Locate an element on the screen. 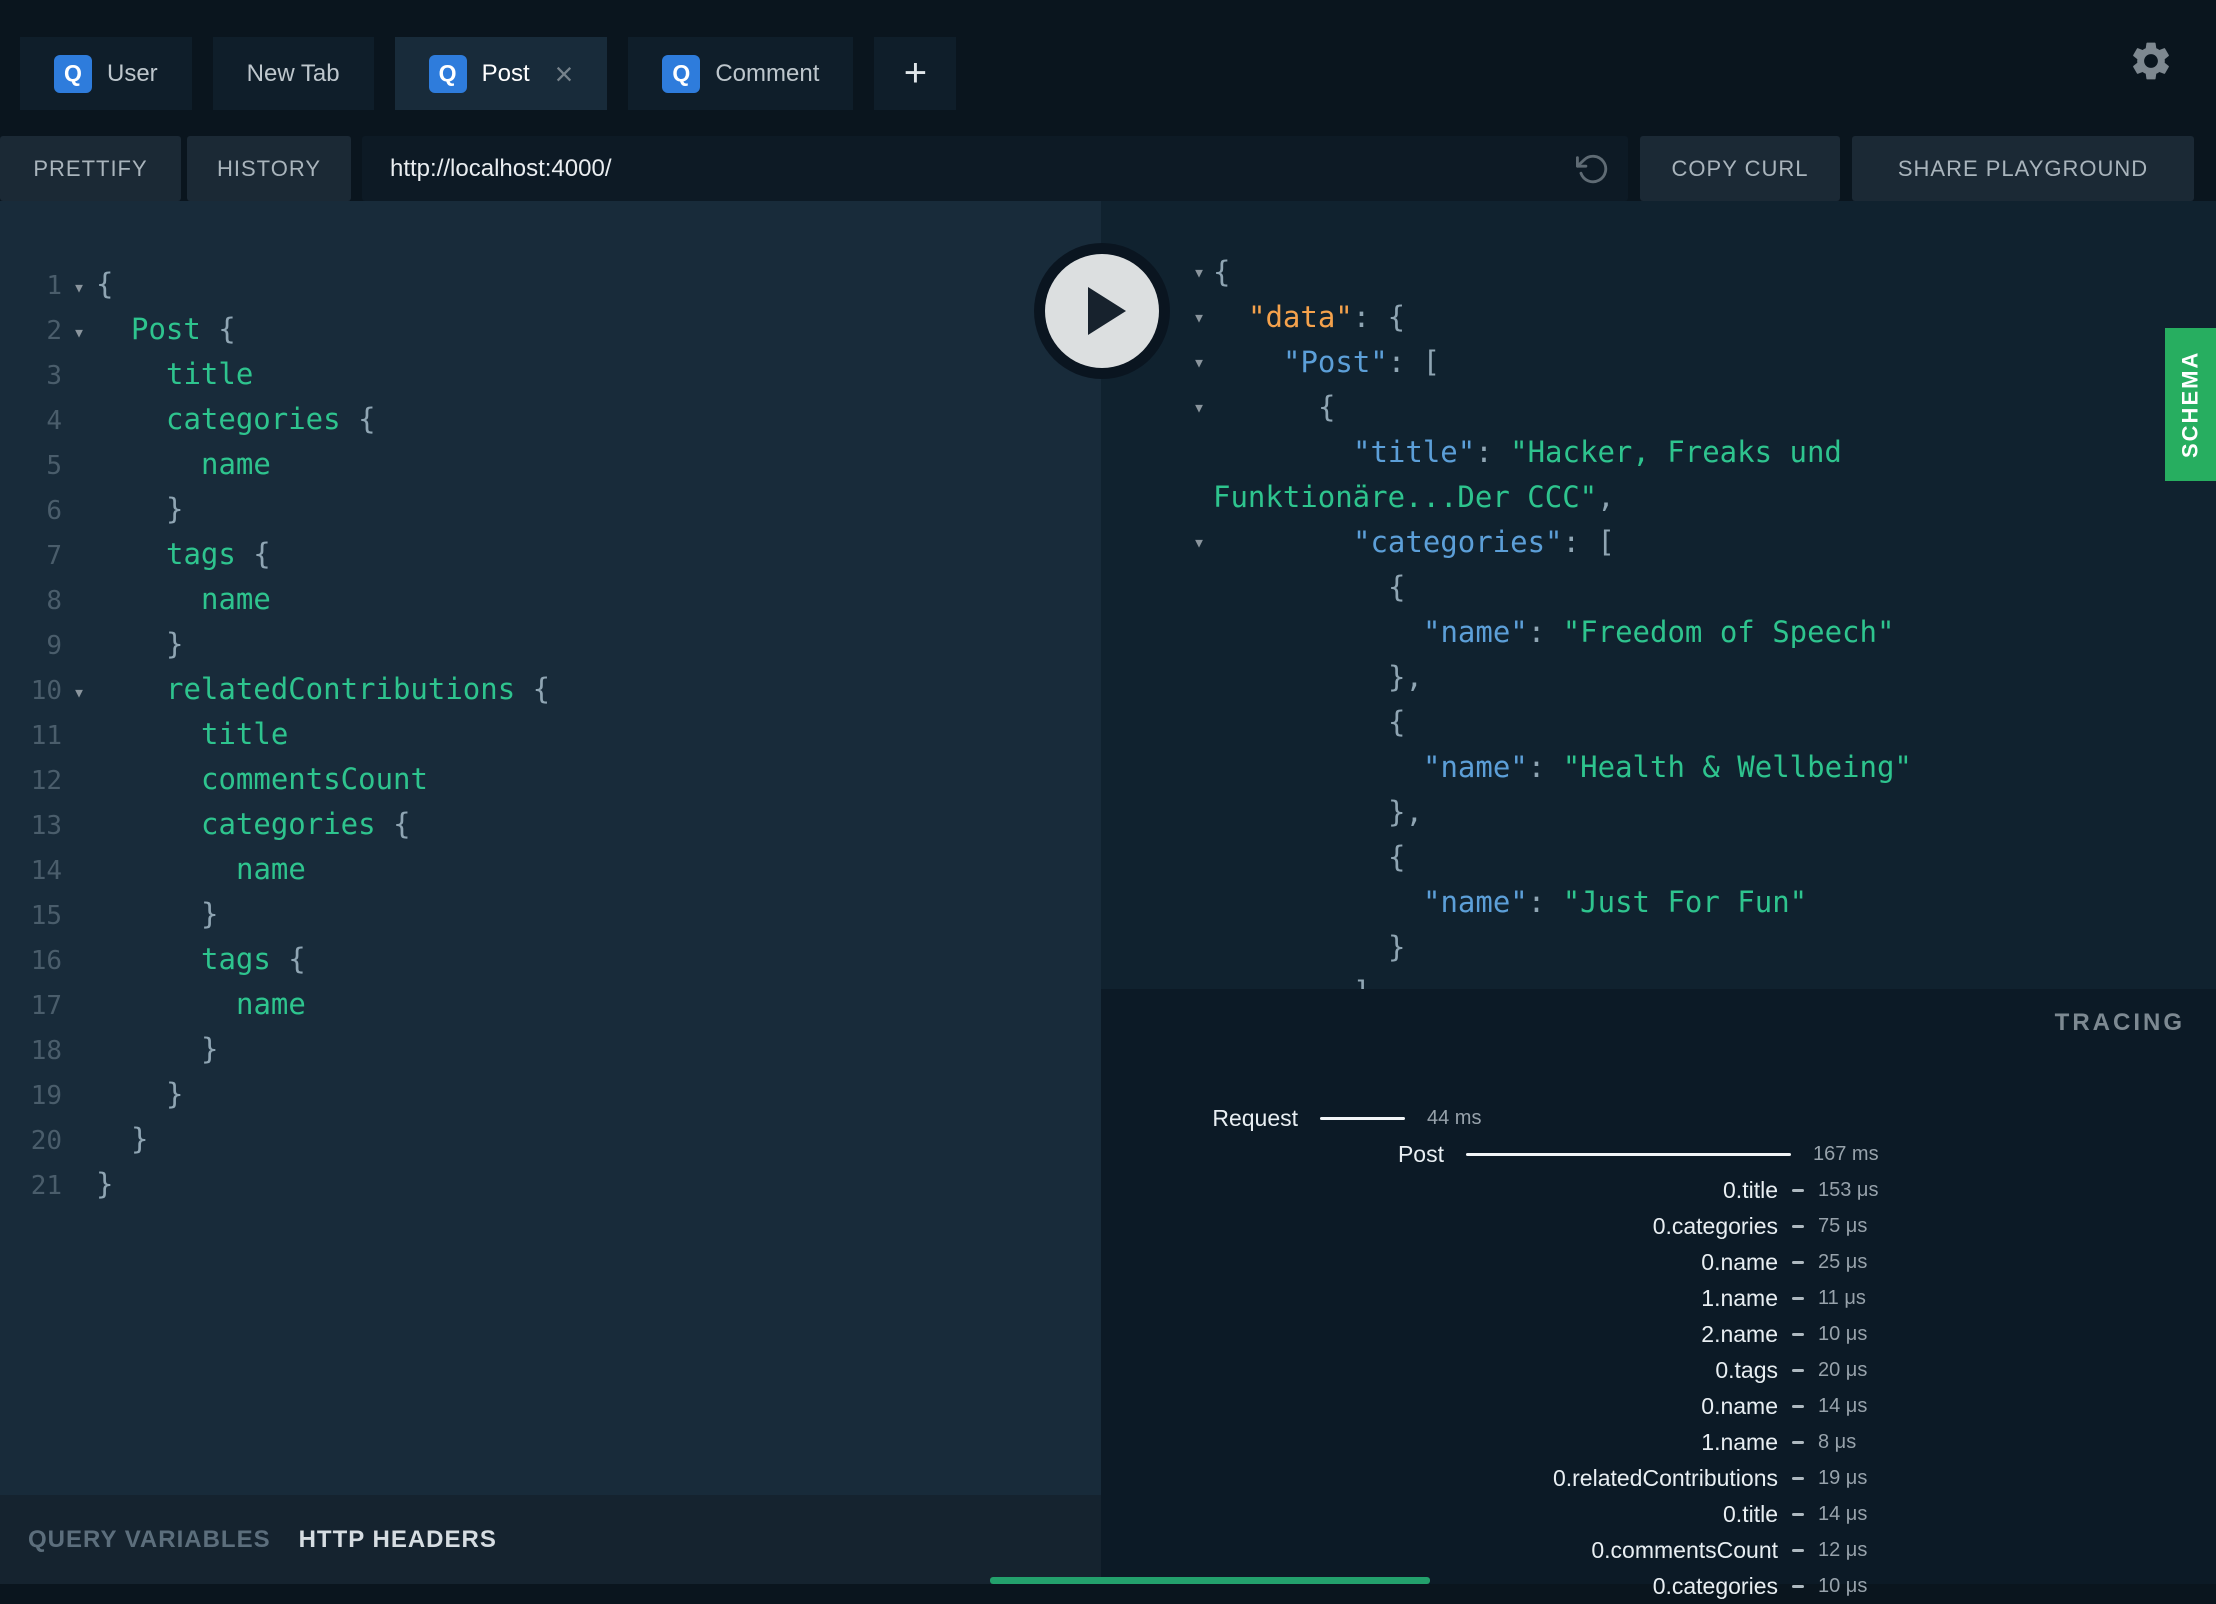 The image size is (2216, 1604). play-circle is located at coordinates (1102, 311).